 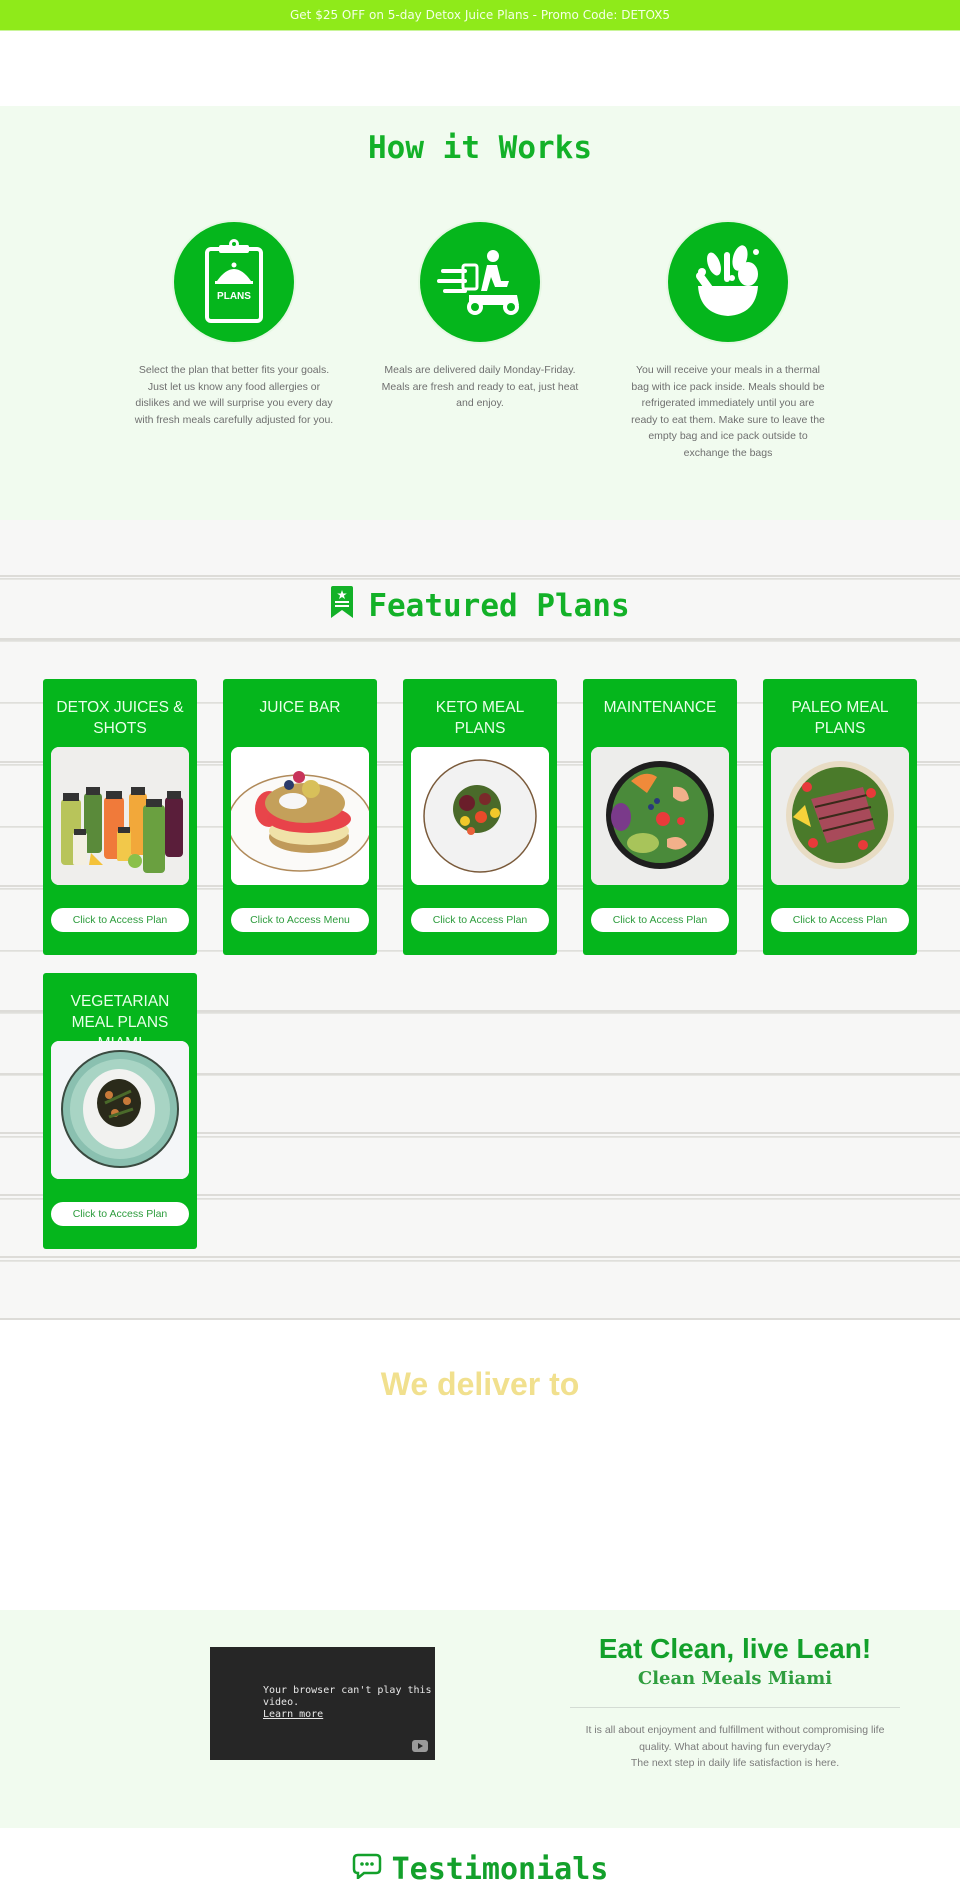 I want to click on plan-card-maintenance: Maintenance Click to Access Plan, so click(x=660, y=817).